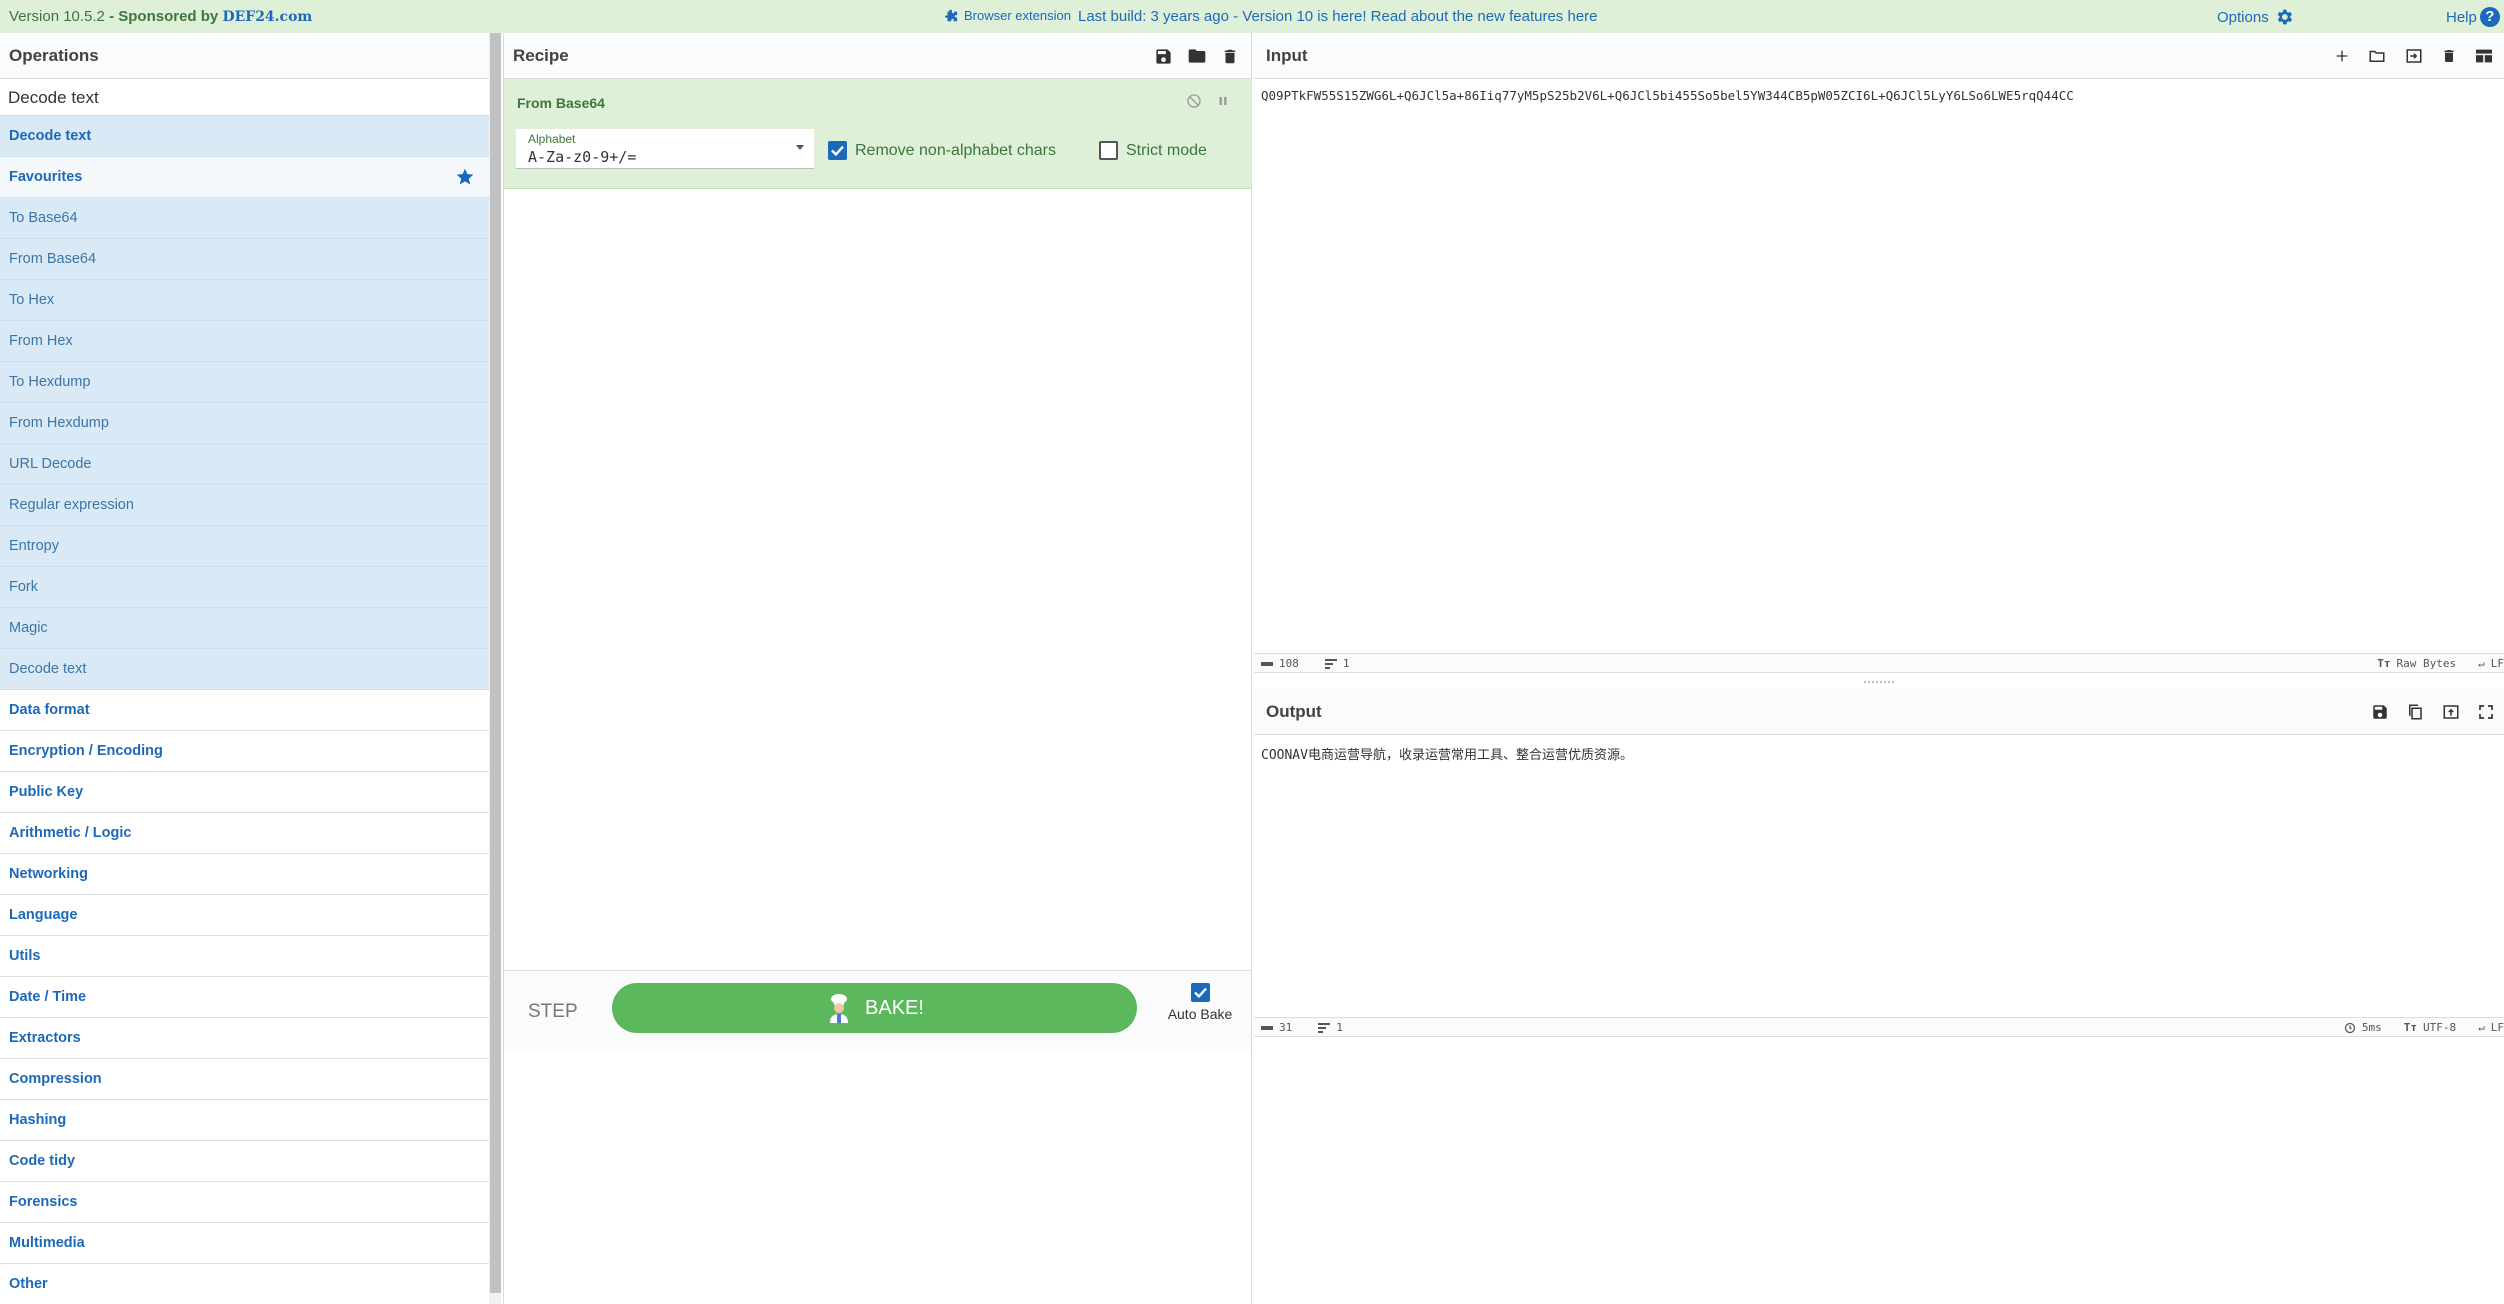 The width and height of the screenshot is (2504, 1304). Describe the element at coordinates (244, 1161) in the screenshot. I see `category-item: Code tidy` at that location.